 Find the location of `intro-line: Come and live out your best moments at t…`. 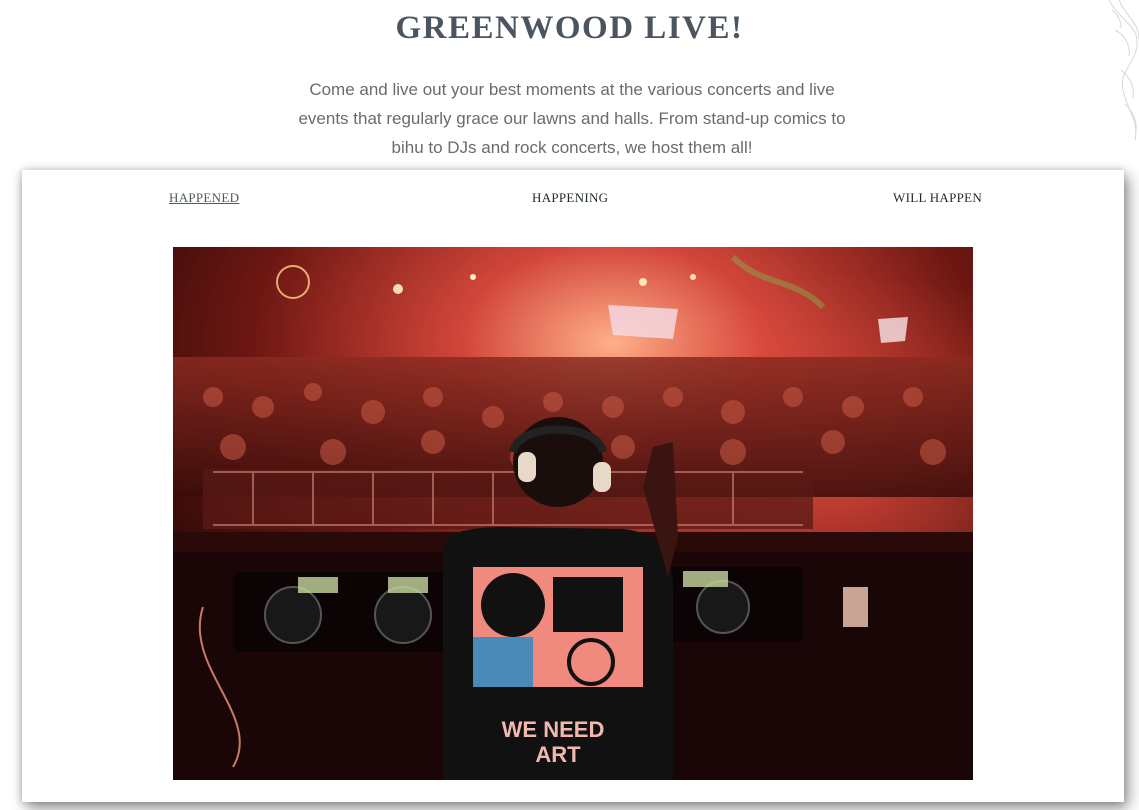

intro-line: Come and live out your best moments at t… is located at coordinates (572, 89).